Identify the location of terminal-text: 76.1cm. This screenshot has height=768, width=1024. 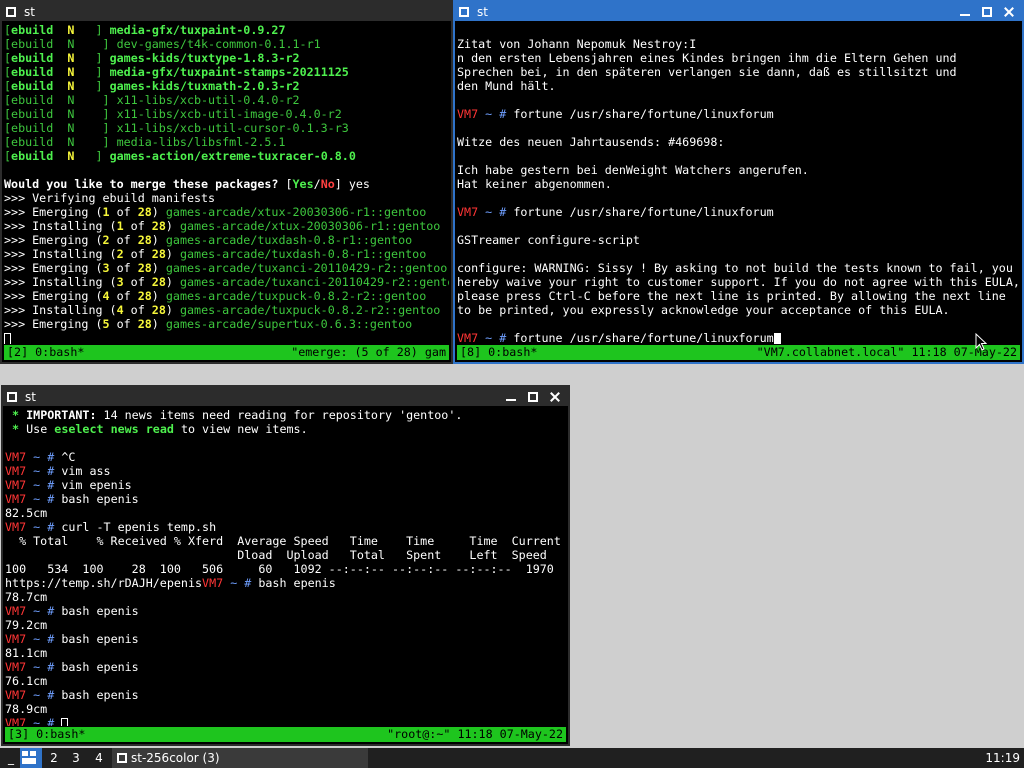
(26, 681).